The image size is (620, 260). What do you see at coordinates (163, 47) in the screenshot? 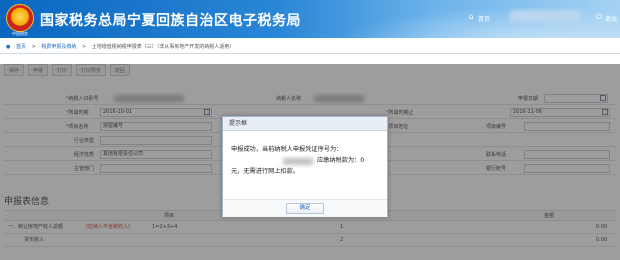
I see `breadcrumb-current: 土地增值税纳税申报表（三）（非从事房地产开发的纳税人适用）` at bounding box center [163, 47].